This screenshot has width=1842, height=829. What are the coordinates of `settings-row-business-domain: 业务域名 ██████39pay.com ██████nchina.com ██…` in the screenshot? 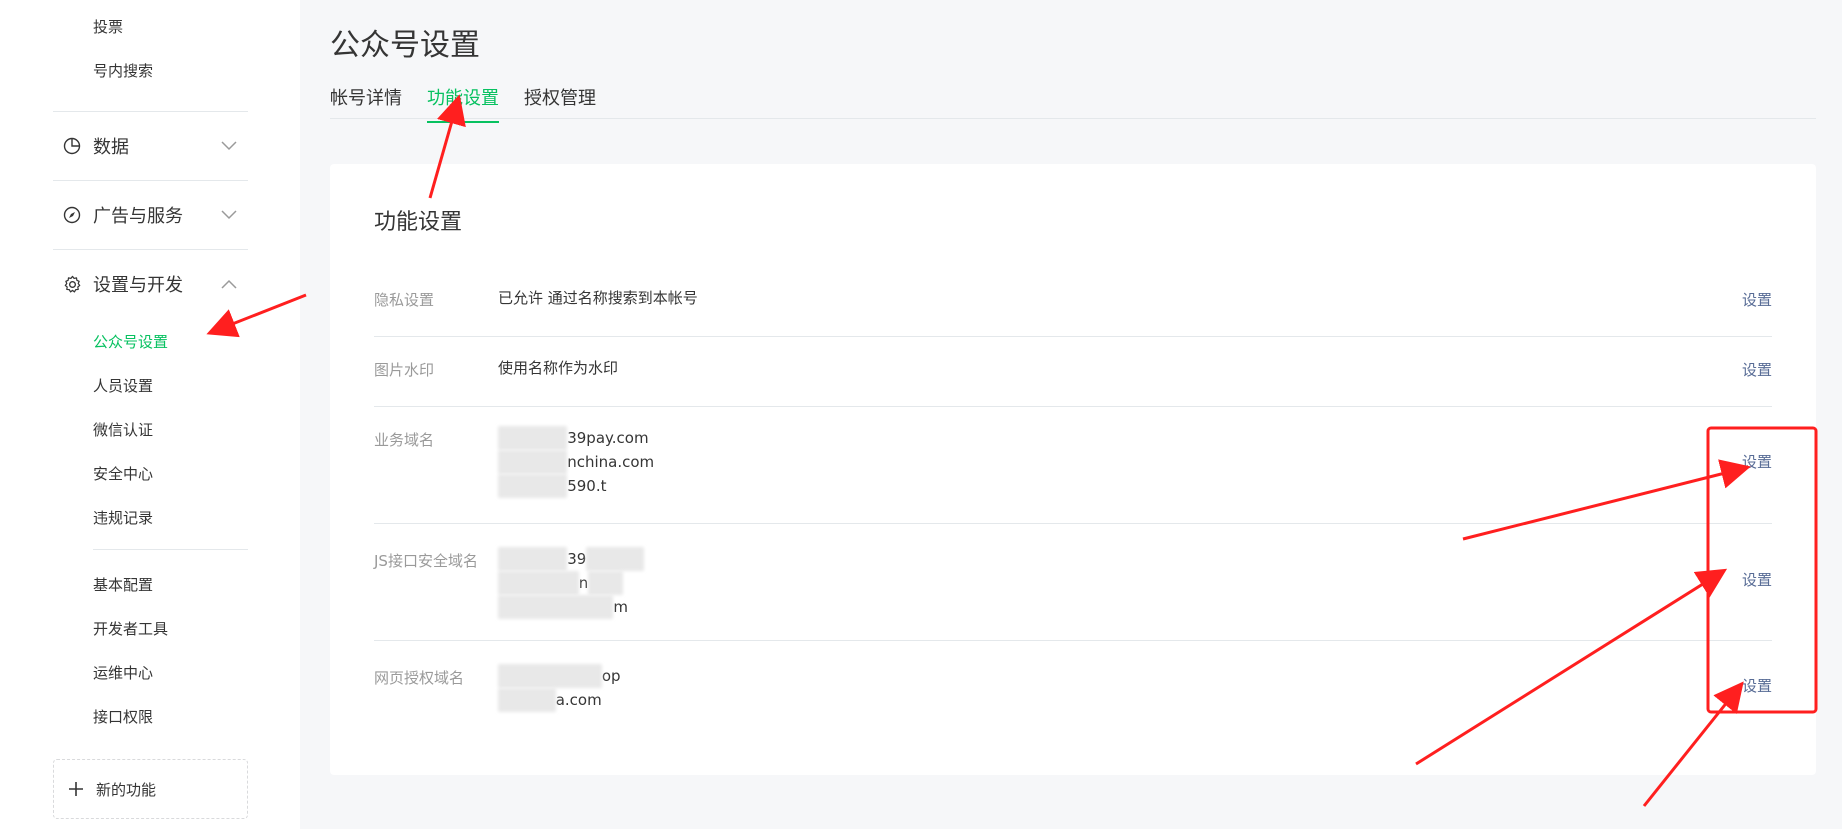 It's located at (1073, 465).